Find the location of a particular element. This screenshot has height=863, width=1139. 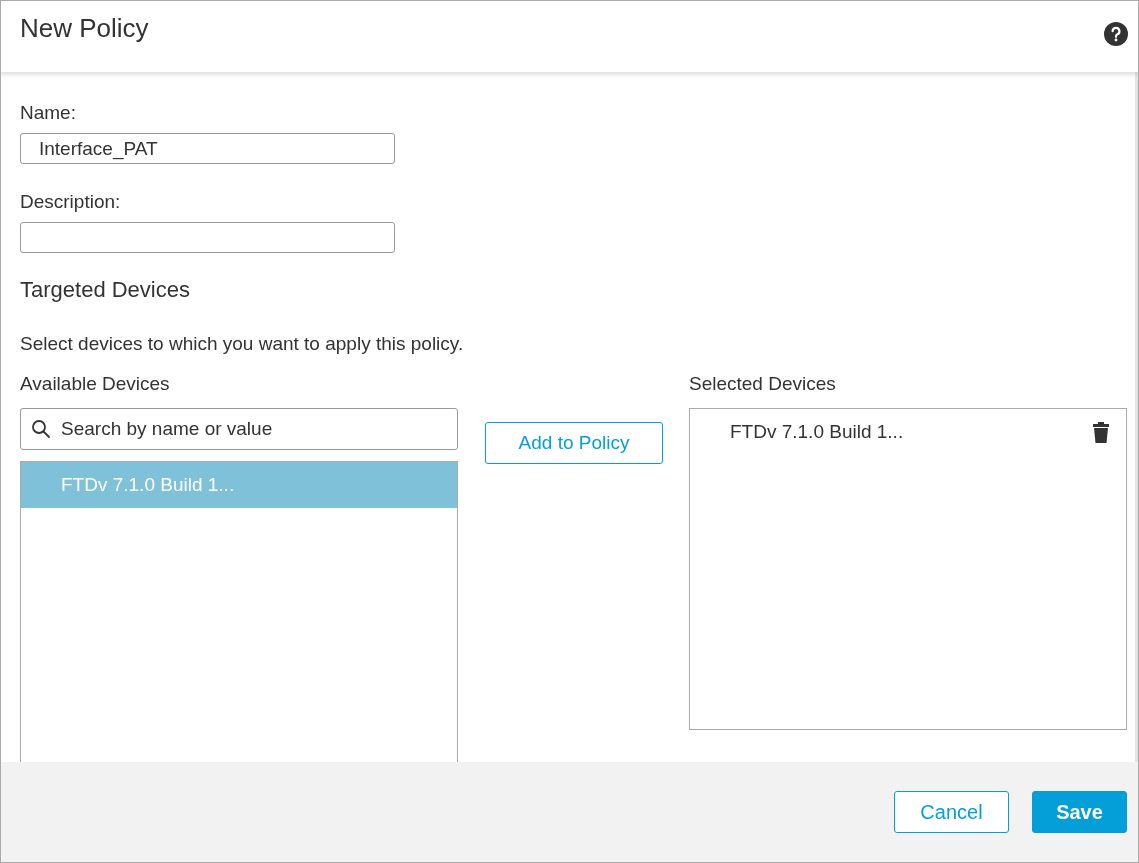

trash-icon is located at coordinates (1101, 432).